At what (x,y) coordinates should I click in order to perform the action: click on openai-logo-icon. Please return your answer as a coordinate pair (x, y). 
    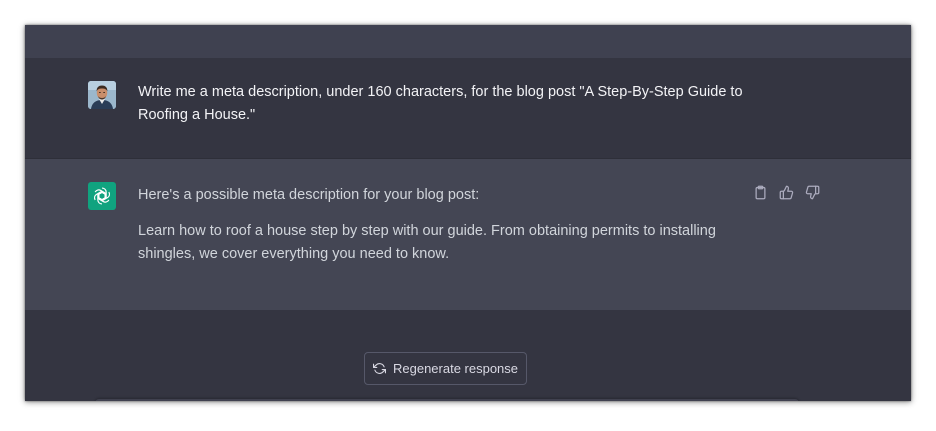
    Looking at the image, I should click on (102, 196).